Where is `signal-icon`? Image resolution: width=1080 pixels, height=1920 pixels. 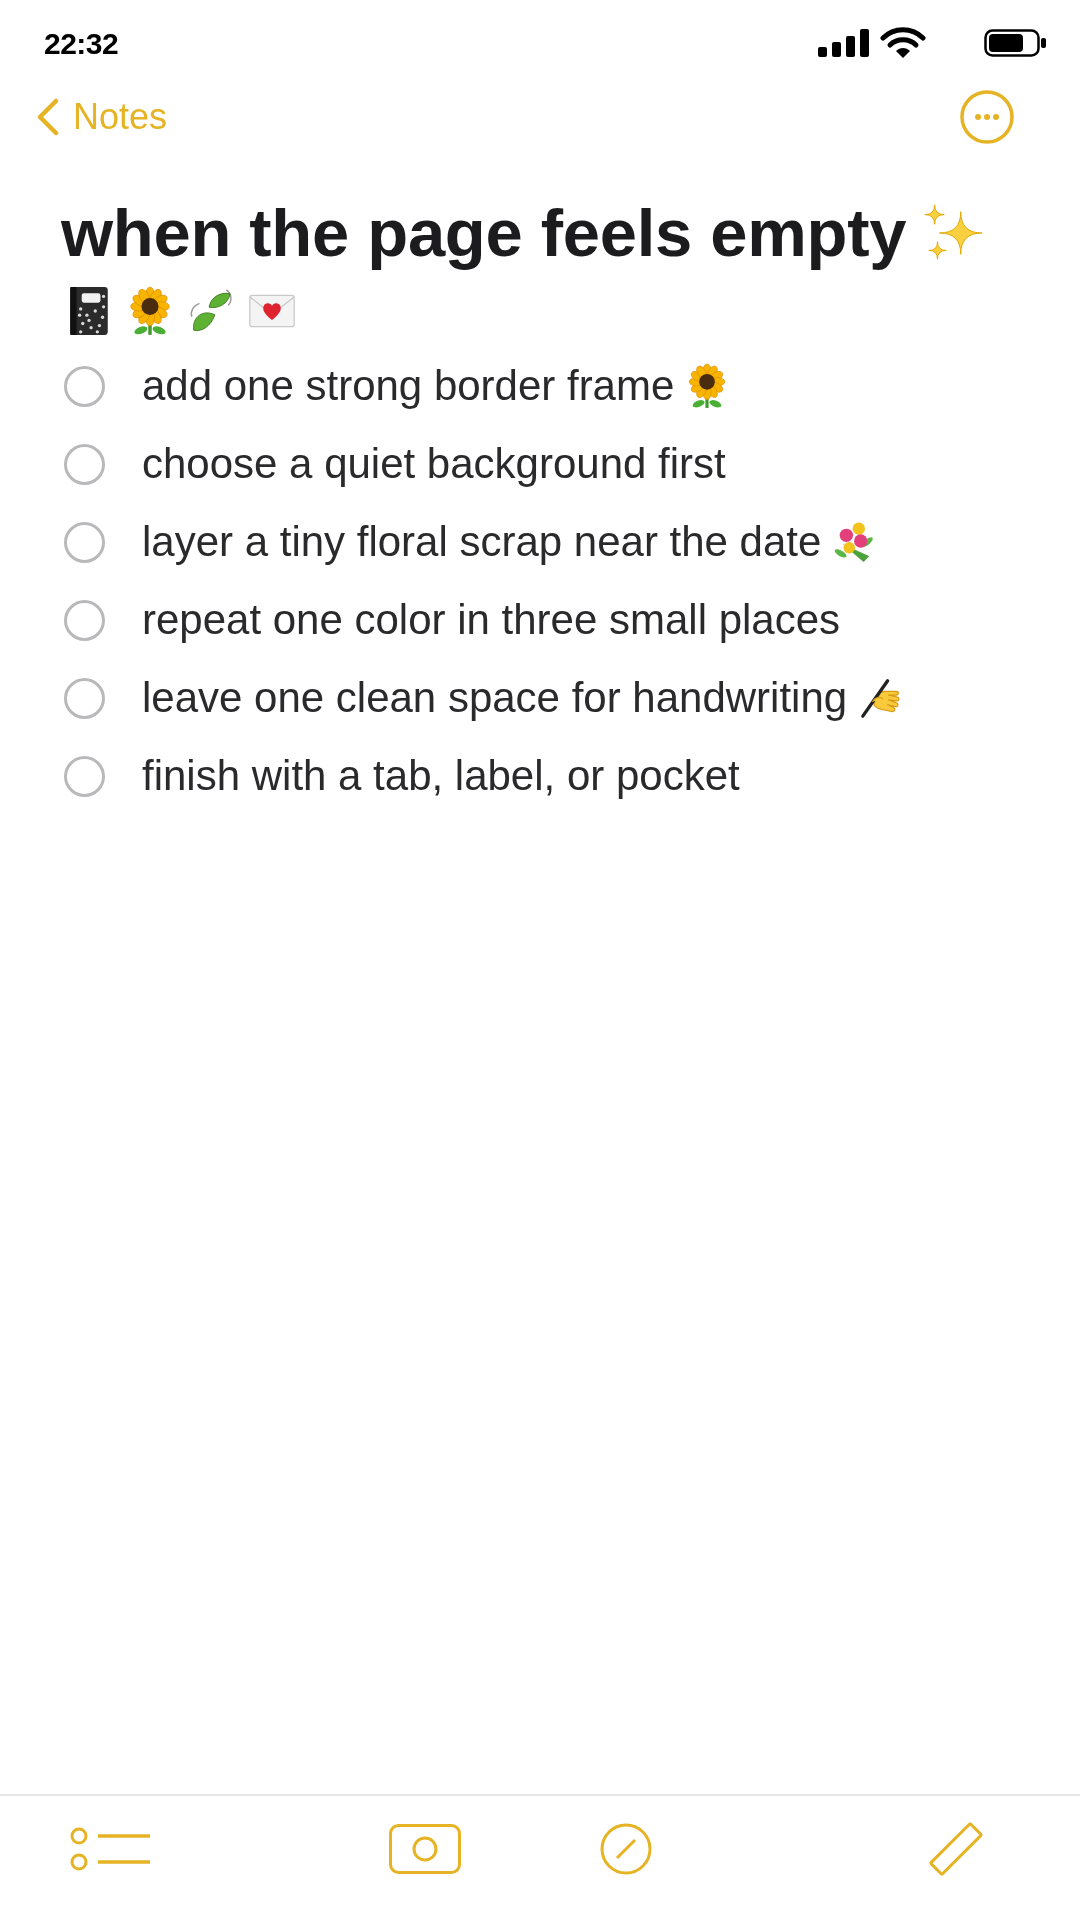 signal-icon is located at coordinates (844, 43).